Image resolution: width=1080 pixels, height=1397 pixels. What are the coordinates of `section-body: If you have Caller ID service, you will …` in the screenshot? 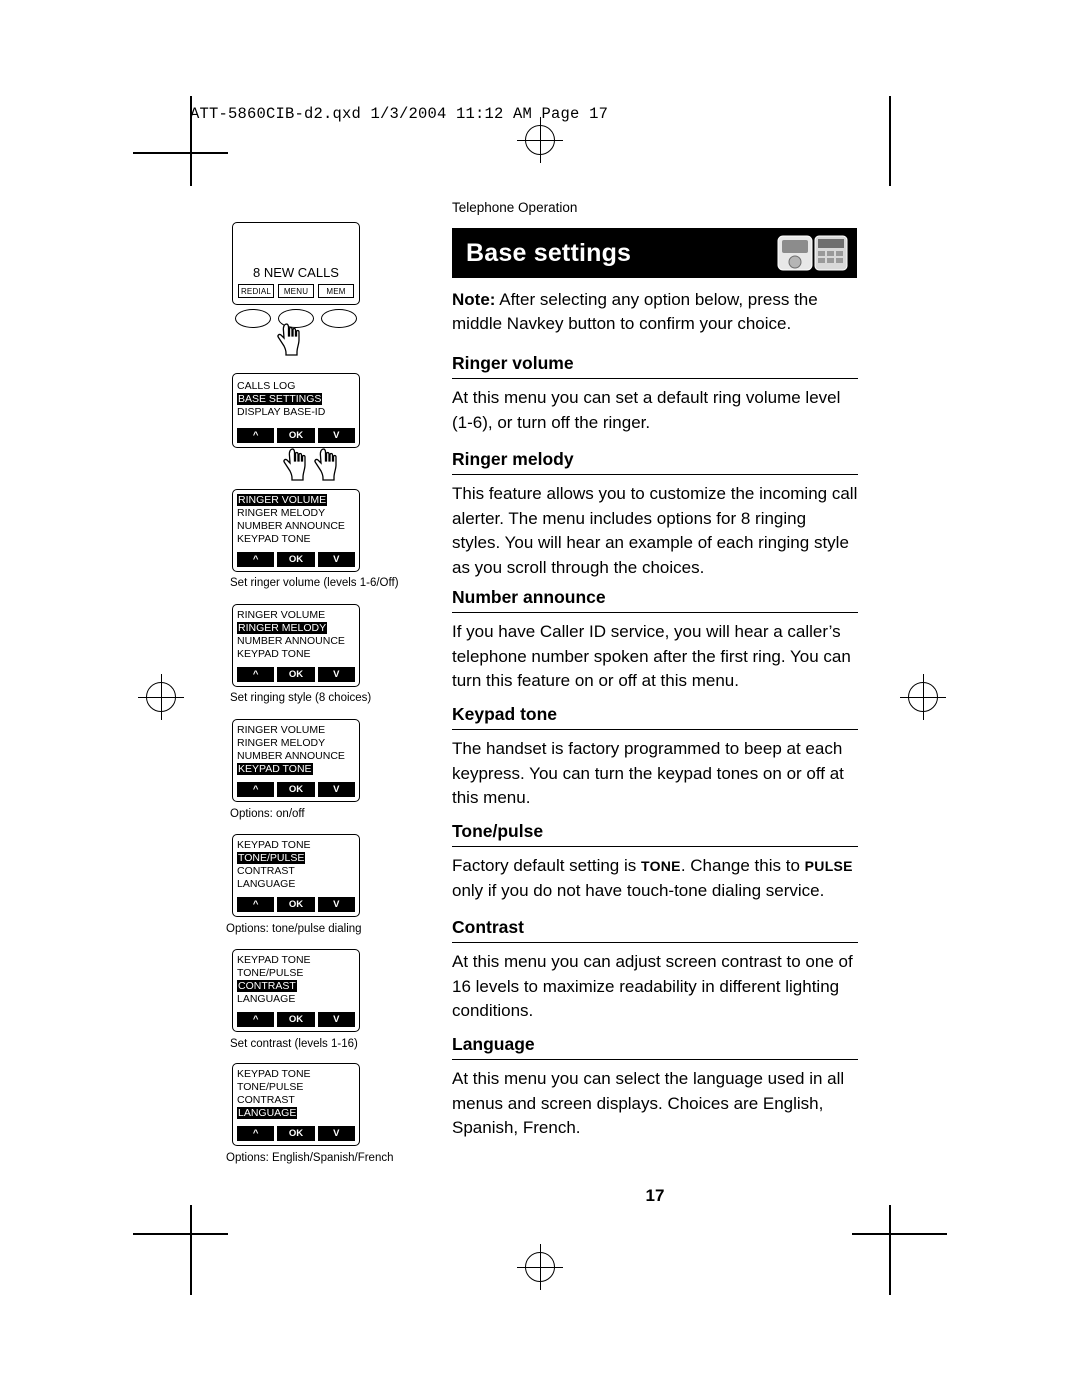 It's located at (651, 656).